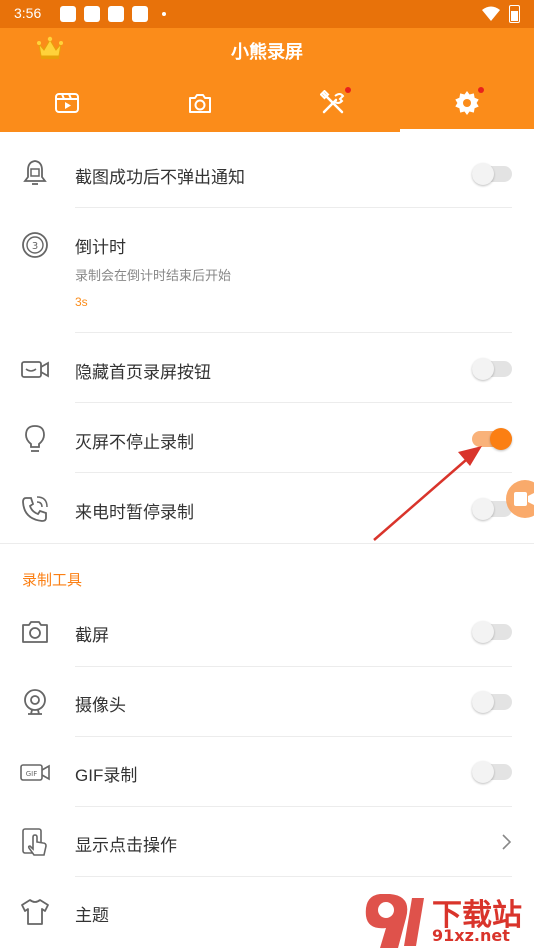 The image size is (534, 950). What do you see at coordinates (471, 935) in the screenshot?
I see `watermark-url: 91xz.net` at bounding box center [471, 935].